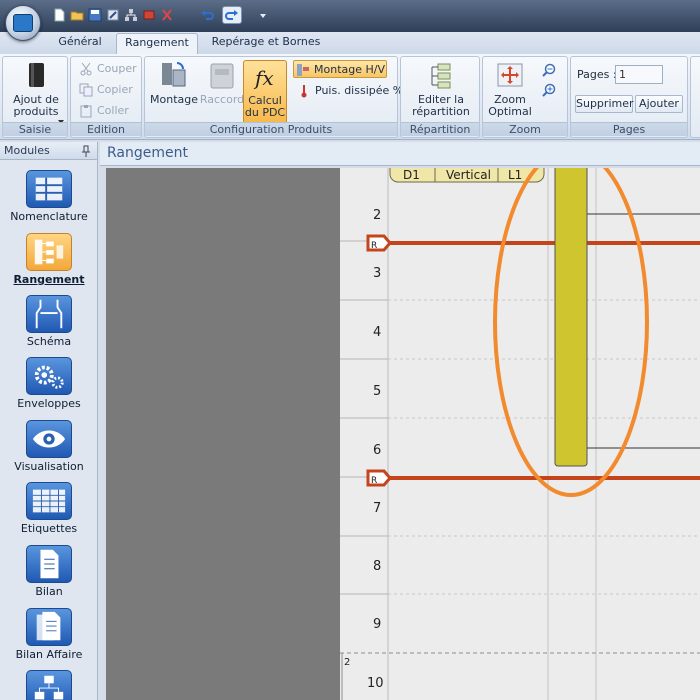 Image resolution: width=700 pixels, height=700 pixels. I want to click on puis-dissipee-label: Puis. dissipée %, so click(359, 90).